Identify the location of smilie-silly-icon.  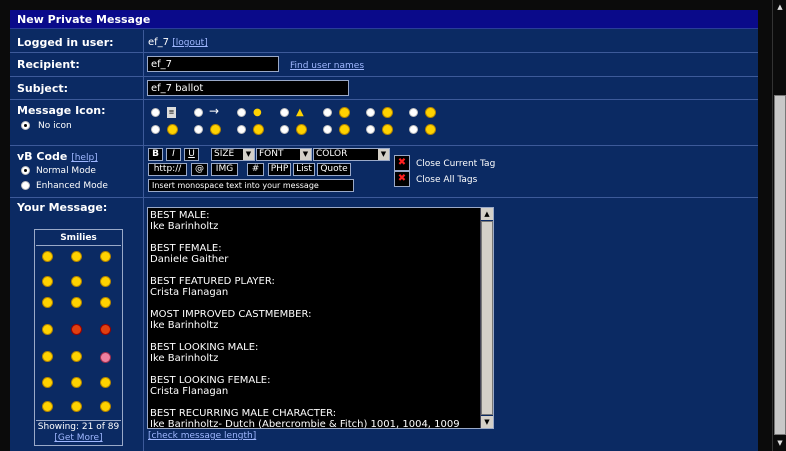
(76, 406).